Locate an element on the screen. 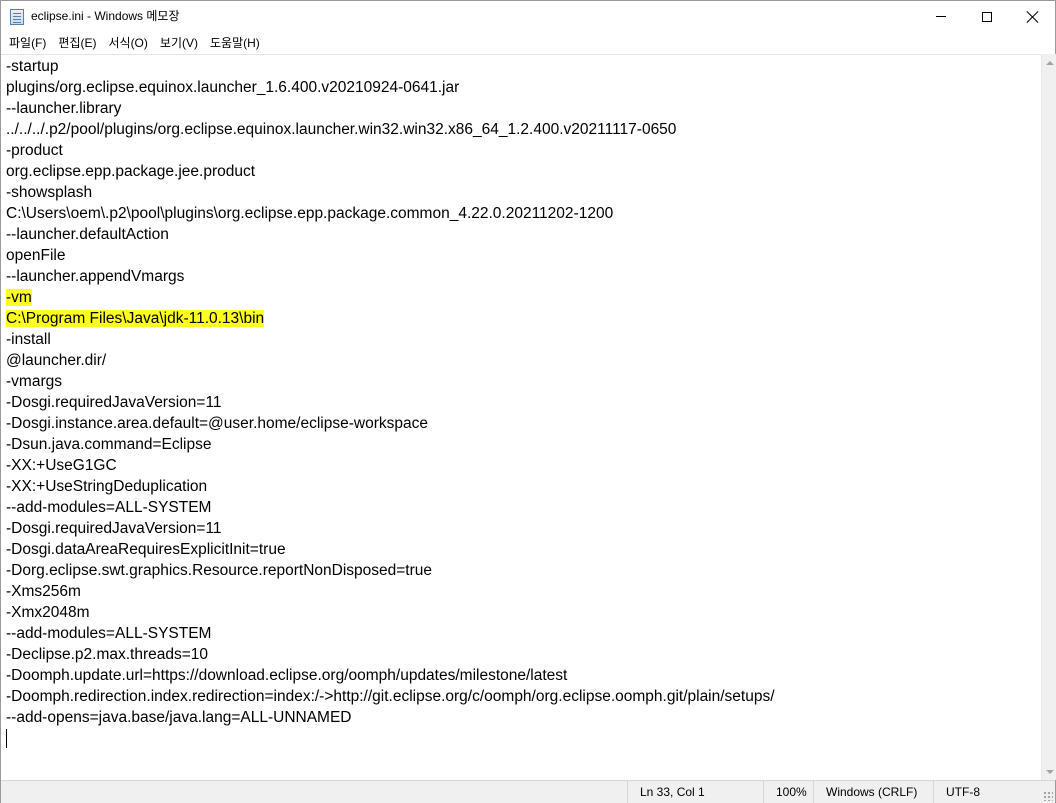 This screenshot has width=1056, height=803. zoom-level: 100% is located at coordinates (788, 792).